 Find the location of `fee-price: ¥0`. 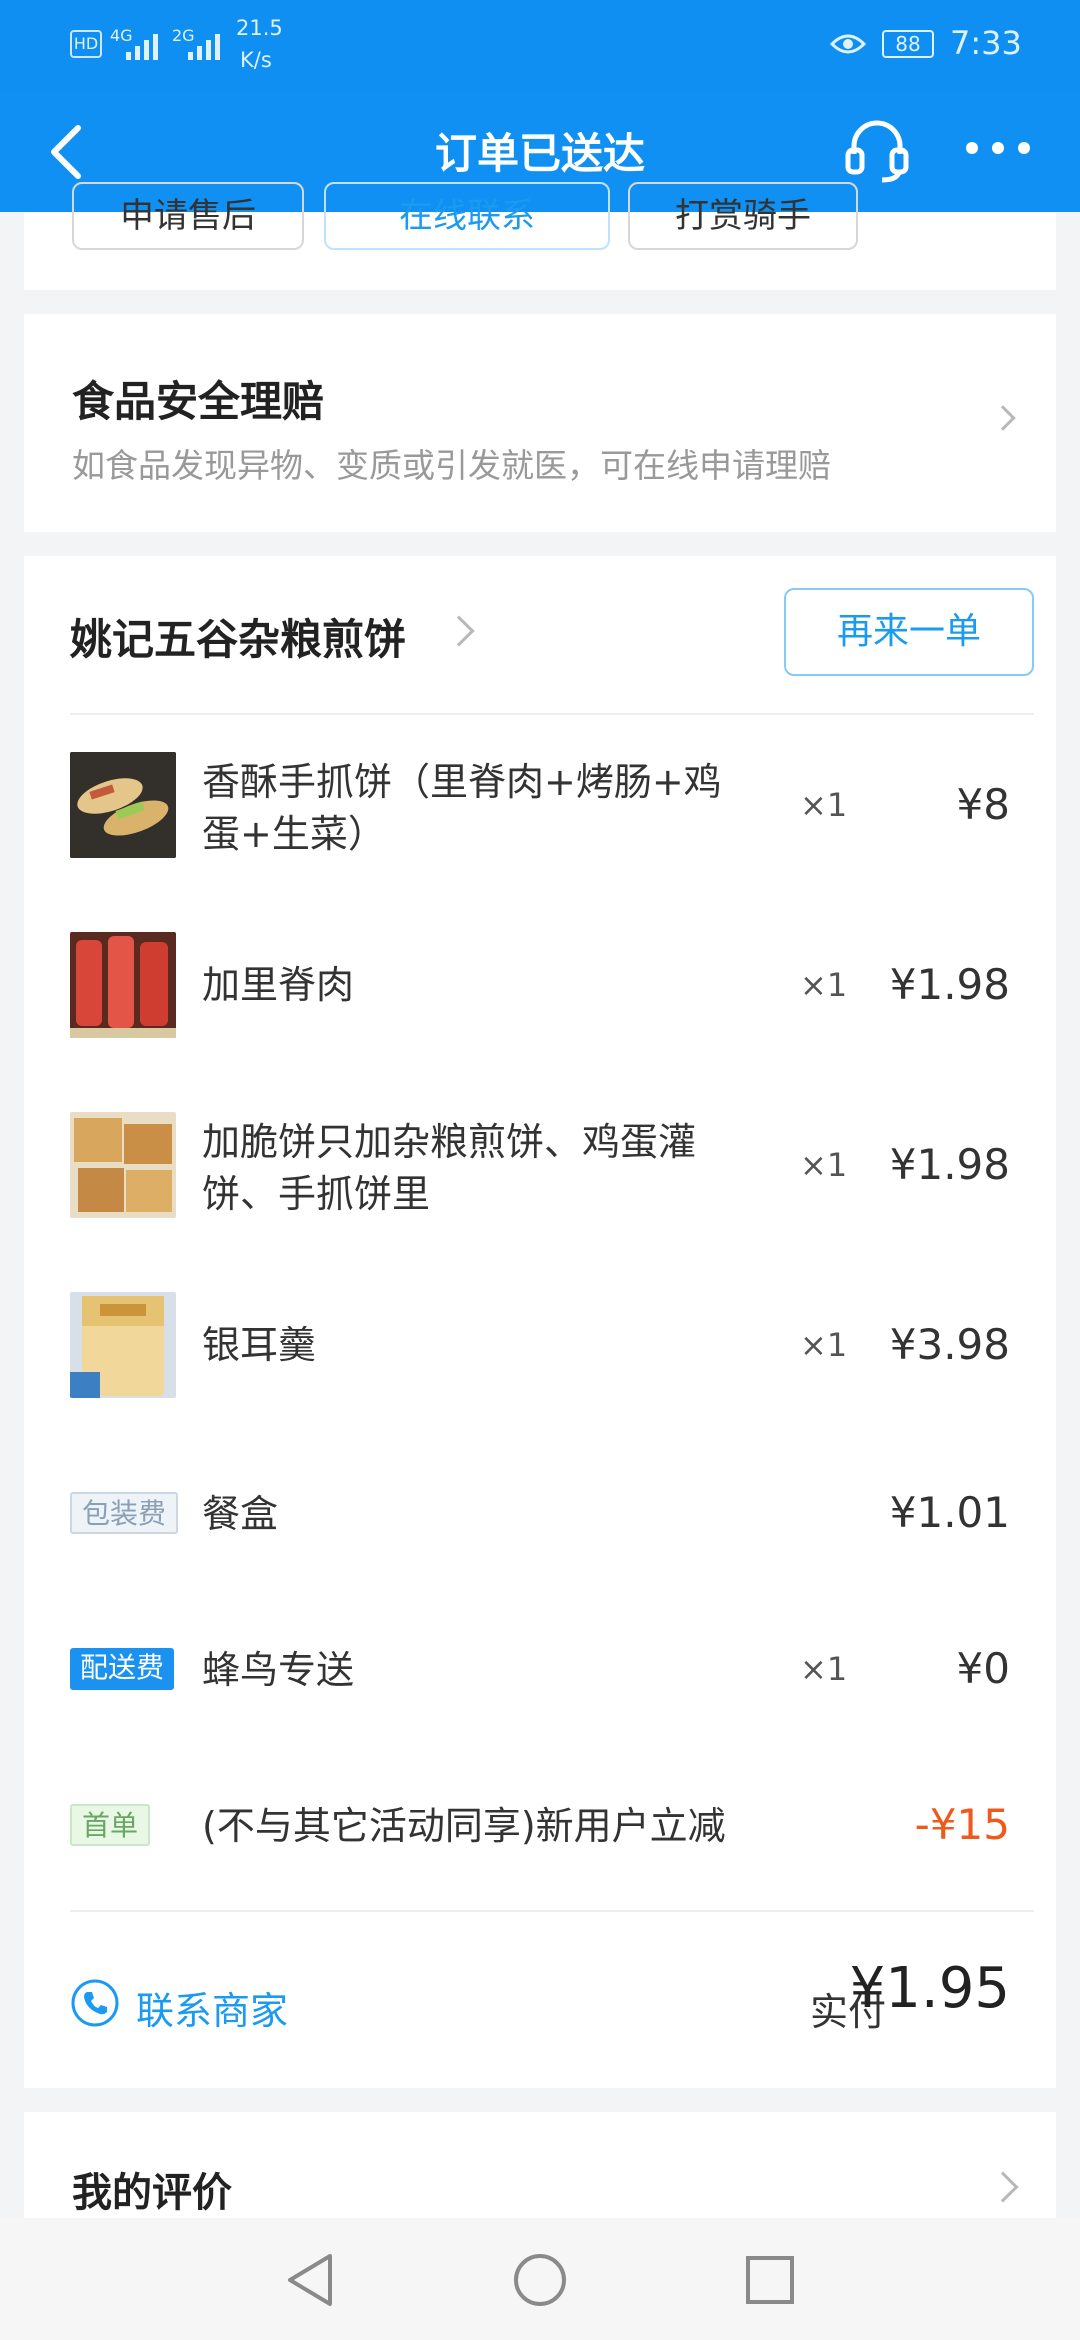

fee-price: ¥0 is located at coordinates (983, 1668).